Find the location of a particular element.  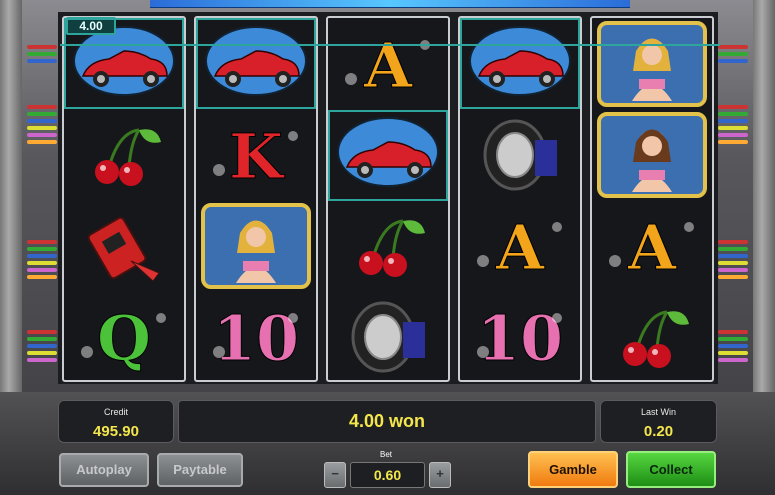

reel-5: A is located at coordinates (652, 199).